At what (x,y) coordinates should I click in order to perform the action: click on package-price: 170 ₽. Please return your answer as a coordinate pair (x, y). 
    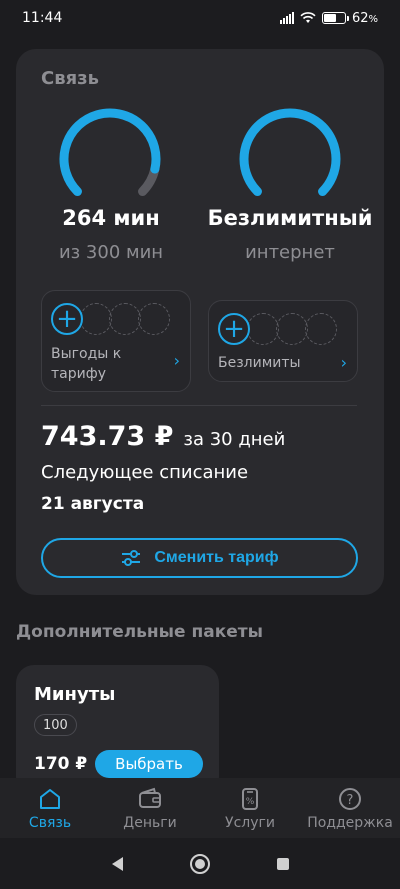
    Looking at the image, I should click on (61, 764).